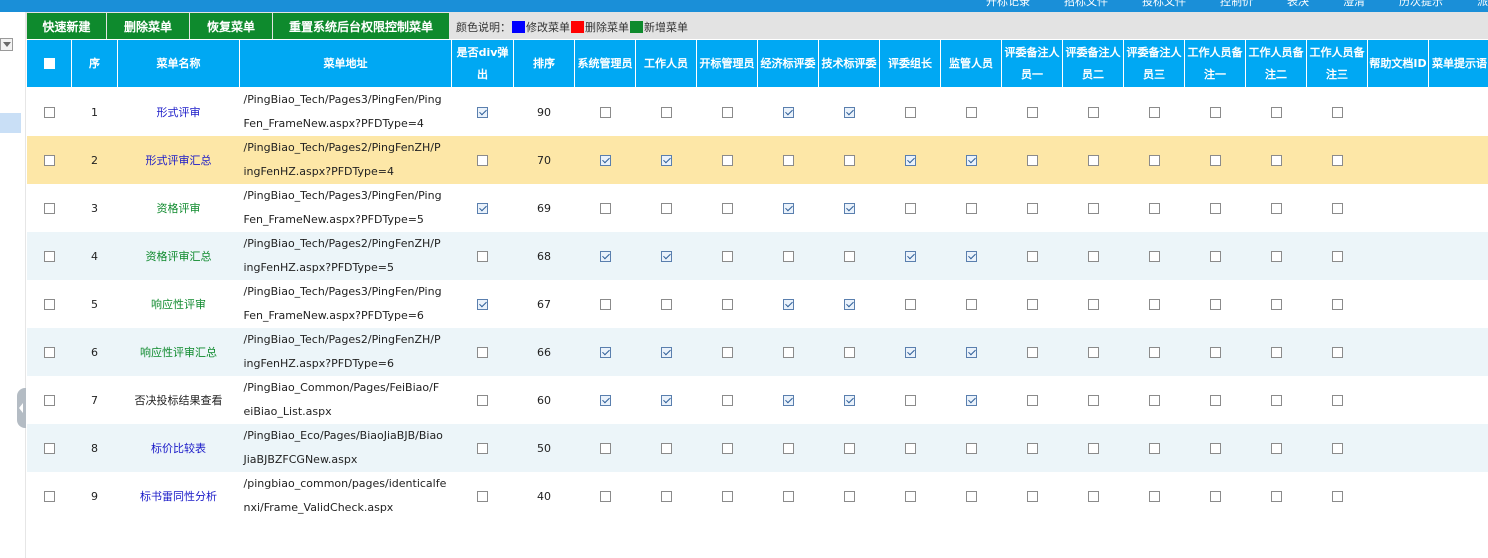 This screenshot has width=1488, height=558. Describe the element at coordinates (179, 304) in the screenshot. I see `menu-name: 响应性评审` at that location.